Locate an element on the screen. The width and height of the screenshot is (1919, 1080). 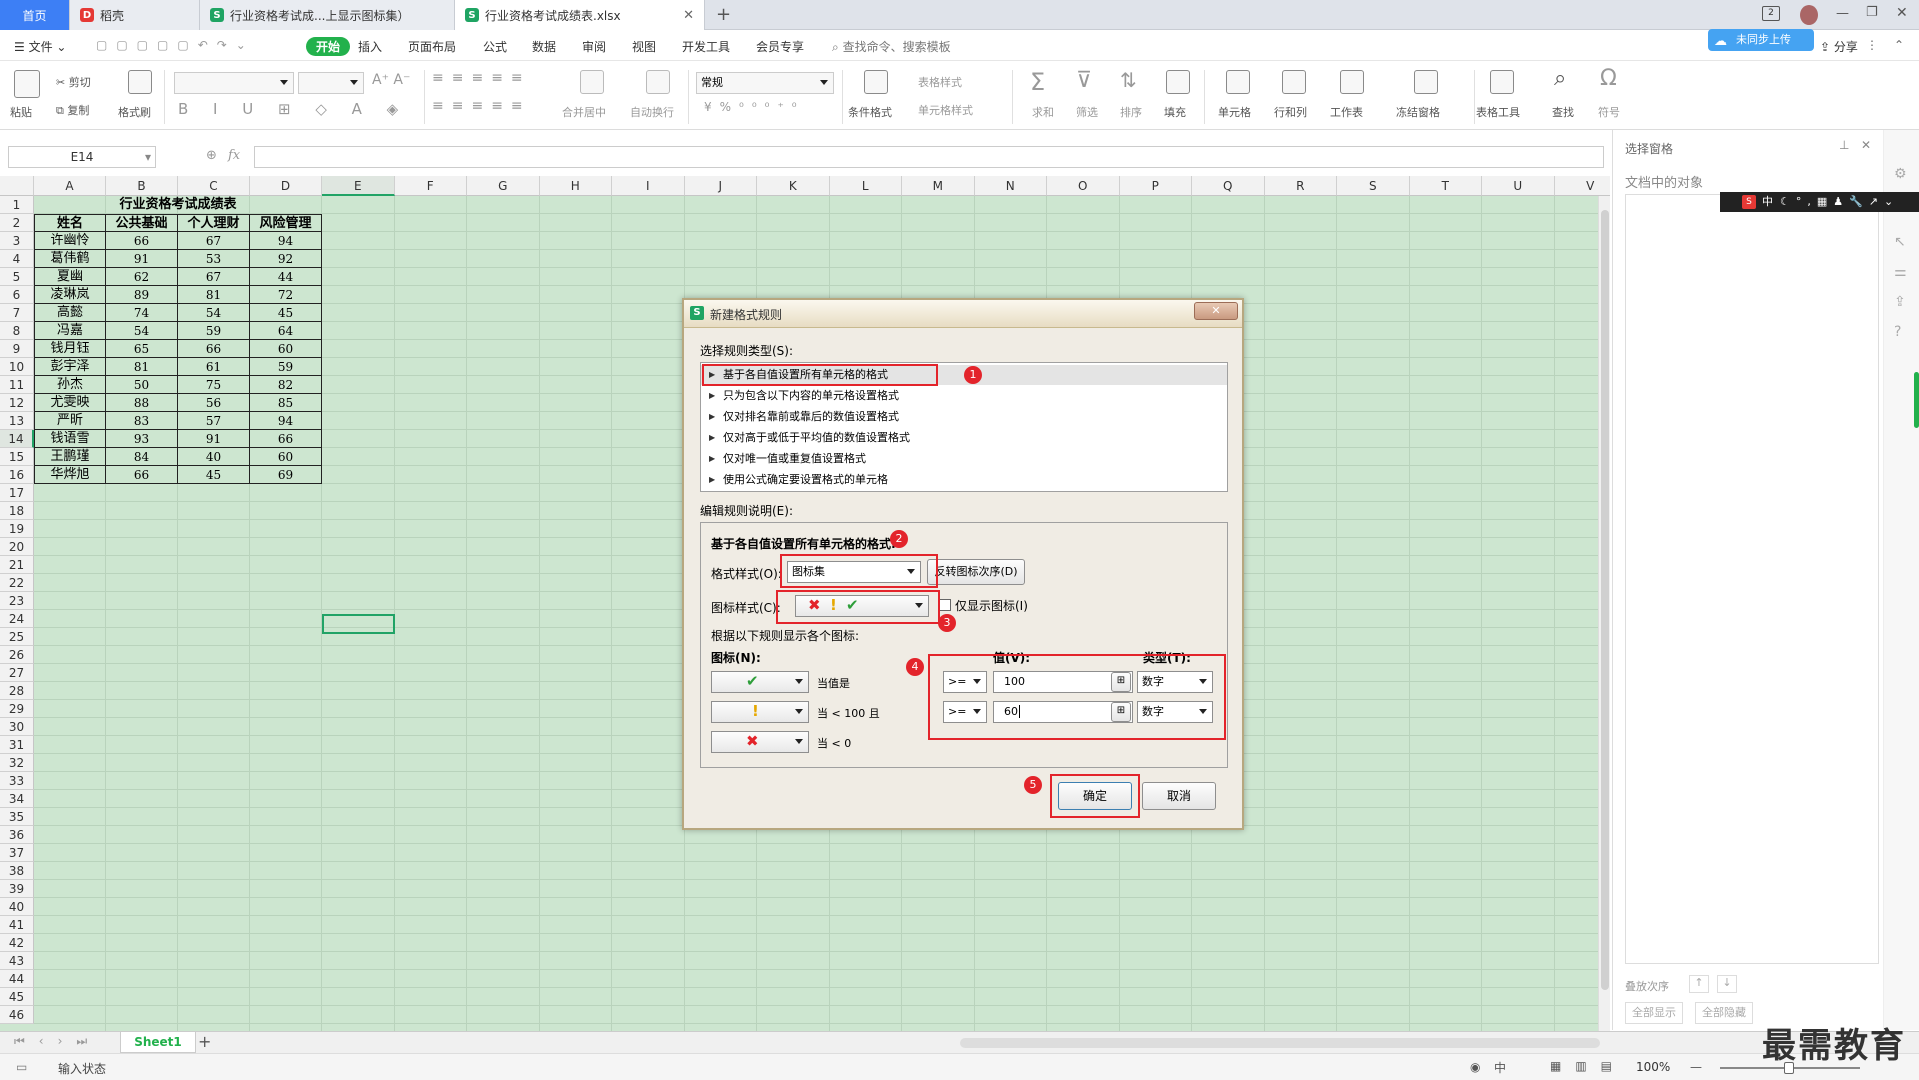
merge-center-button: 合并居中 is located at coordinates (584, 112).